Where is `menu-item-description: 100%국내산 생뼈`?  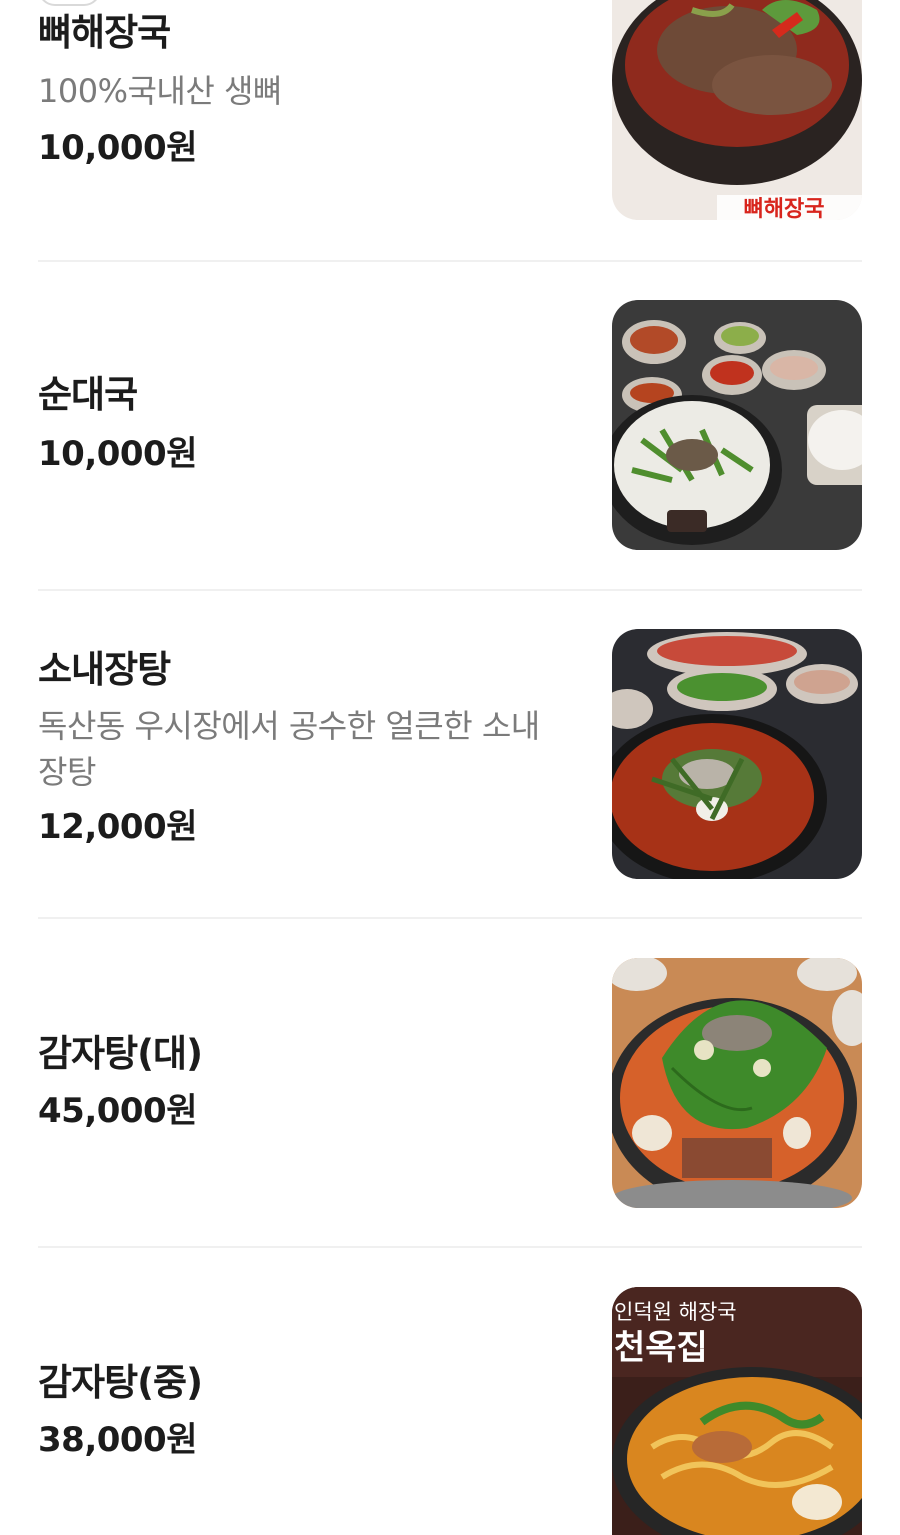
menu-item-description: 100%국내산 생뼈 is located at coordinates (160, 91).